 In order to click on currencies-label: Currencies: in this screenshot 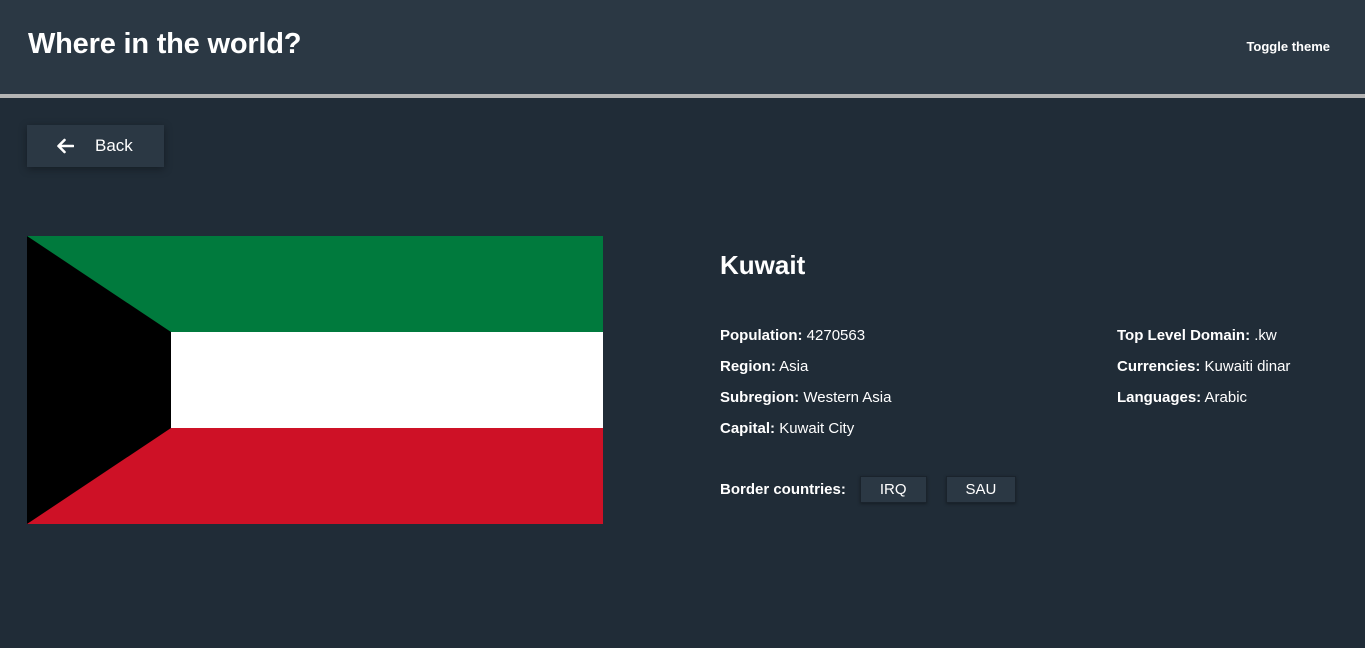, I will do `click(1159, 366)`.